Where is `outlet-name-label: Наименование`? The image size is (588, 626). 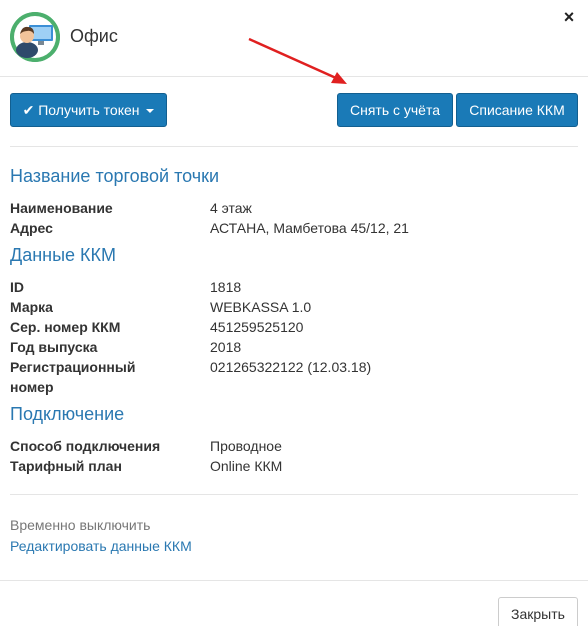
outlet-name-label: Наименование is located at coordinates (61, 208).